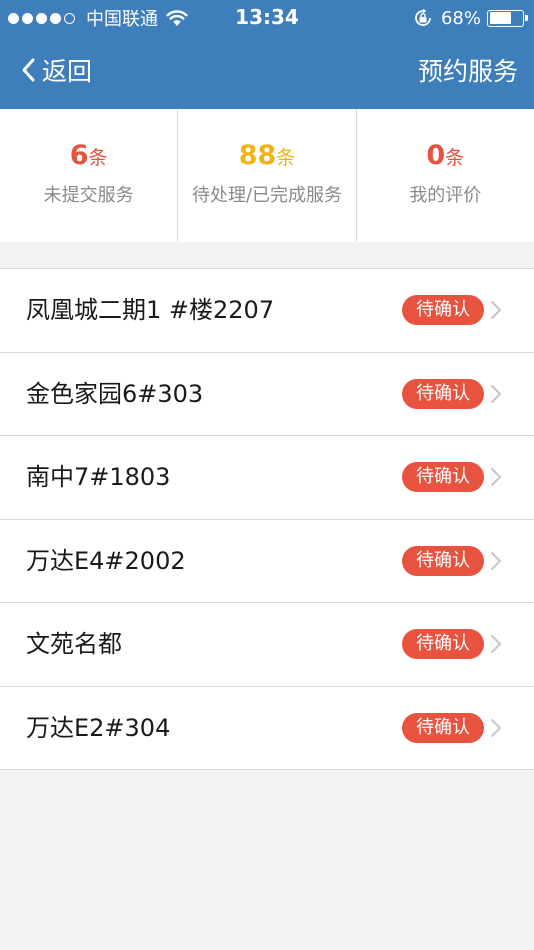 This screenshot has height=950, width=534. What do you see at coordinates (267, 645) in the screenshot?
I see `list-item: 文苑名都 待确认` at bounding box center [267, 645].